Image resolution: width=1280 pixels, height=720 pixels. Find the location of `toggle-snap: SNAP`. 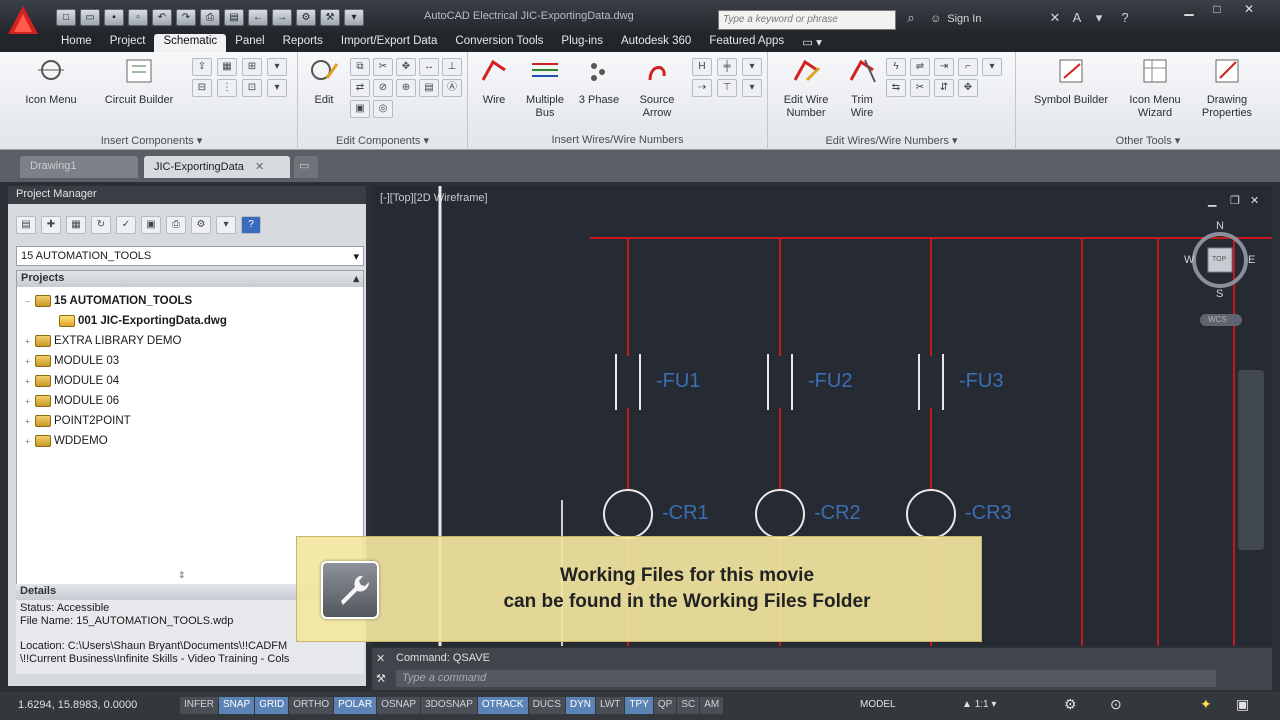

toggle-snap: SNAP is located at coordinates (237, 705).